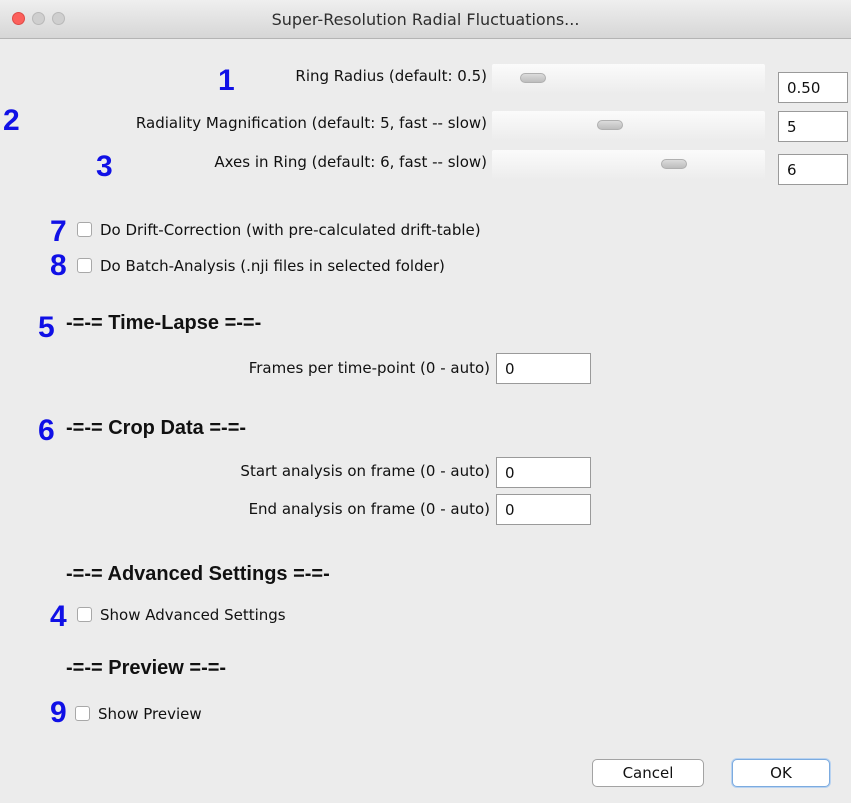 The width and height of the screenshot is (851, 803). What do you see at coordinates (84, 265) in the screenshot?
I see `batch-analysis-checkbox` at bounding box center [84, 265].